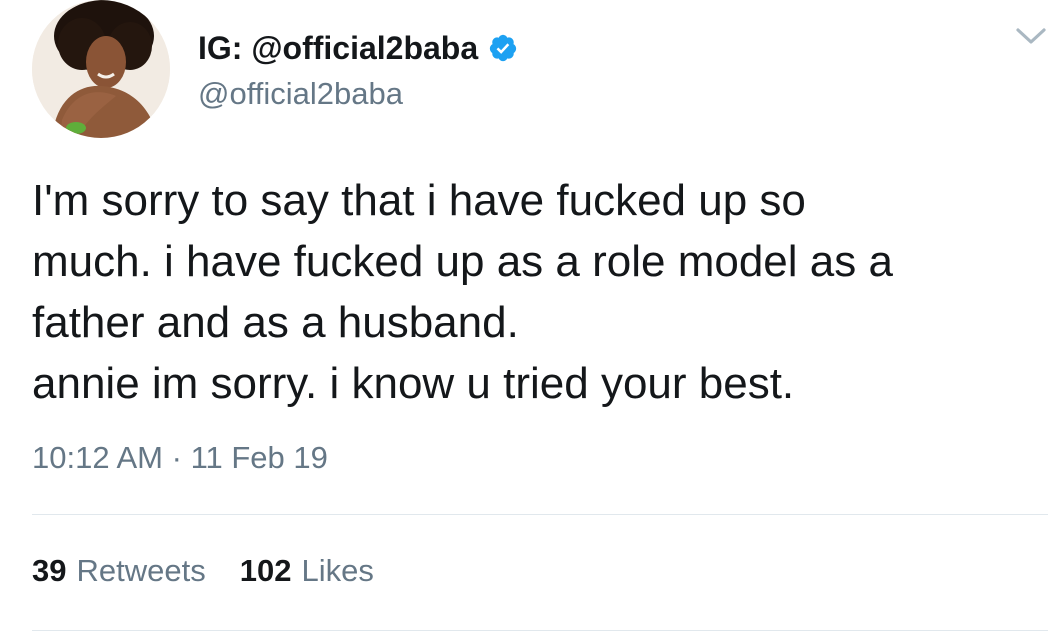 The image size is (1048, 638). Describe the element at coordinates (141, 570) in the screenshot. I see `retweets-label: Retweets` at that location.